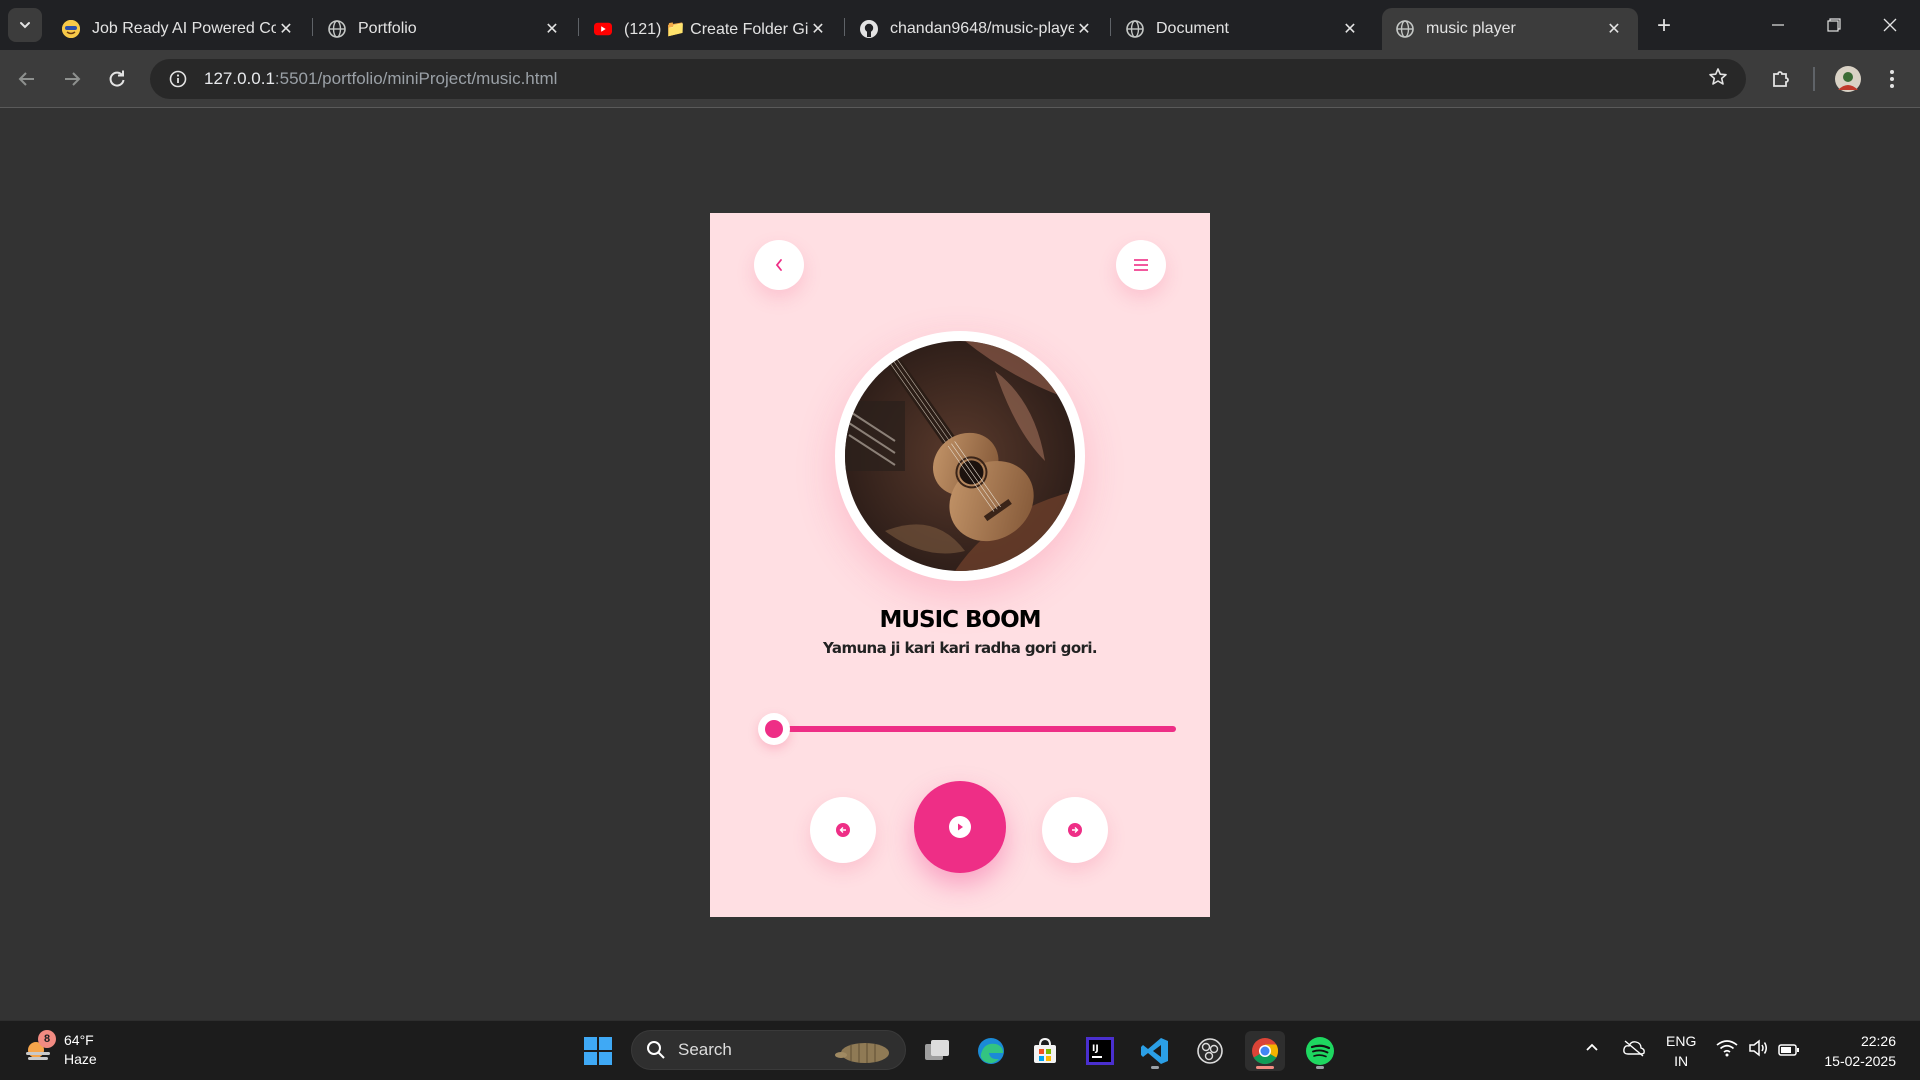 This screenshot has height=1080, width=1920. Describe the element at coordinates (1681, 1051) in the screenshot. I see `language-indicator: ENG IN` at that location.